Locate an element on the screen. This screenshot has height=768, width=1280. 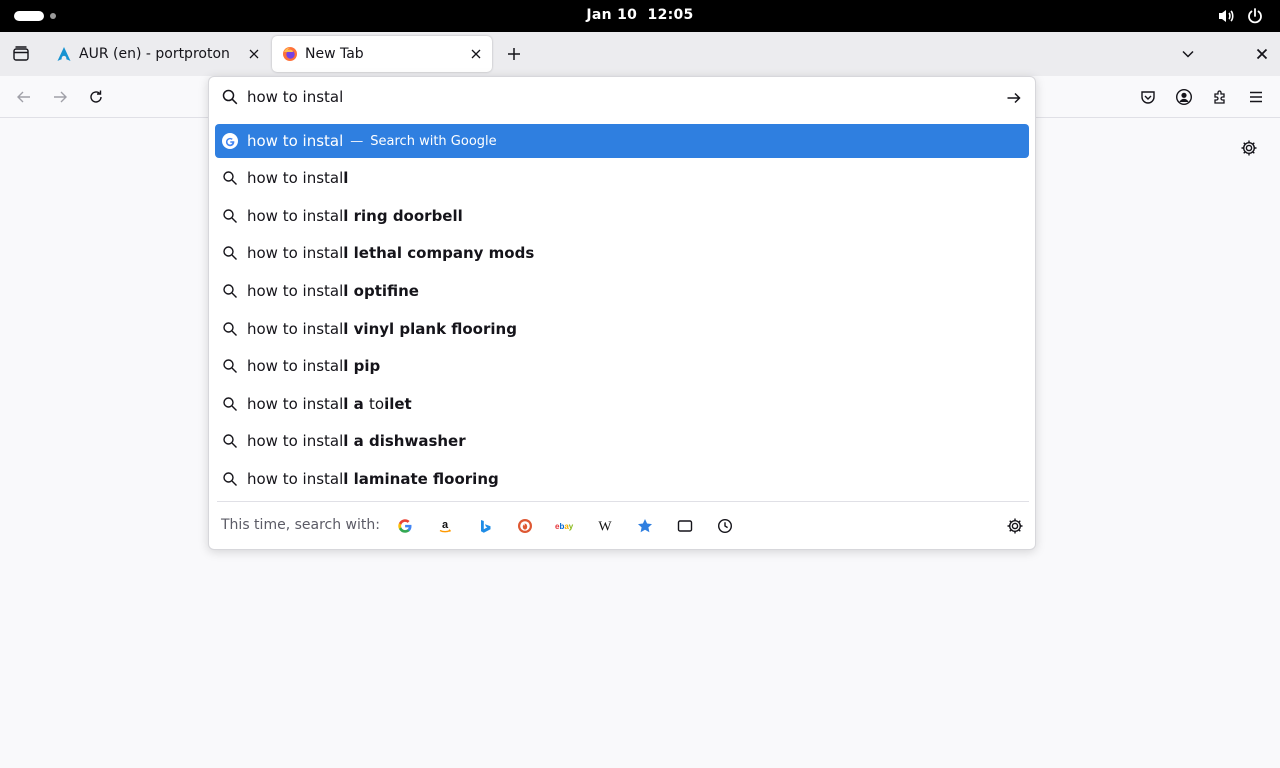
bing-engine-icon is located at coordinates (485, 526).